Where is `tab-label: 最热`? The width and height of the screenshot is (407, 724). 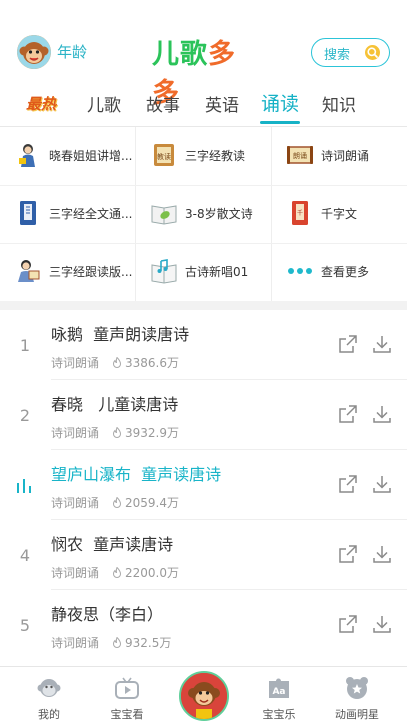
tab-label: 最热 is located at coordinates (40, 104).